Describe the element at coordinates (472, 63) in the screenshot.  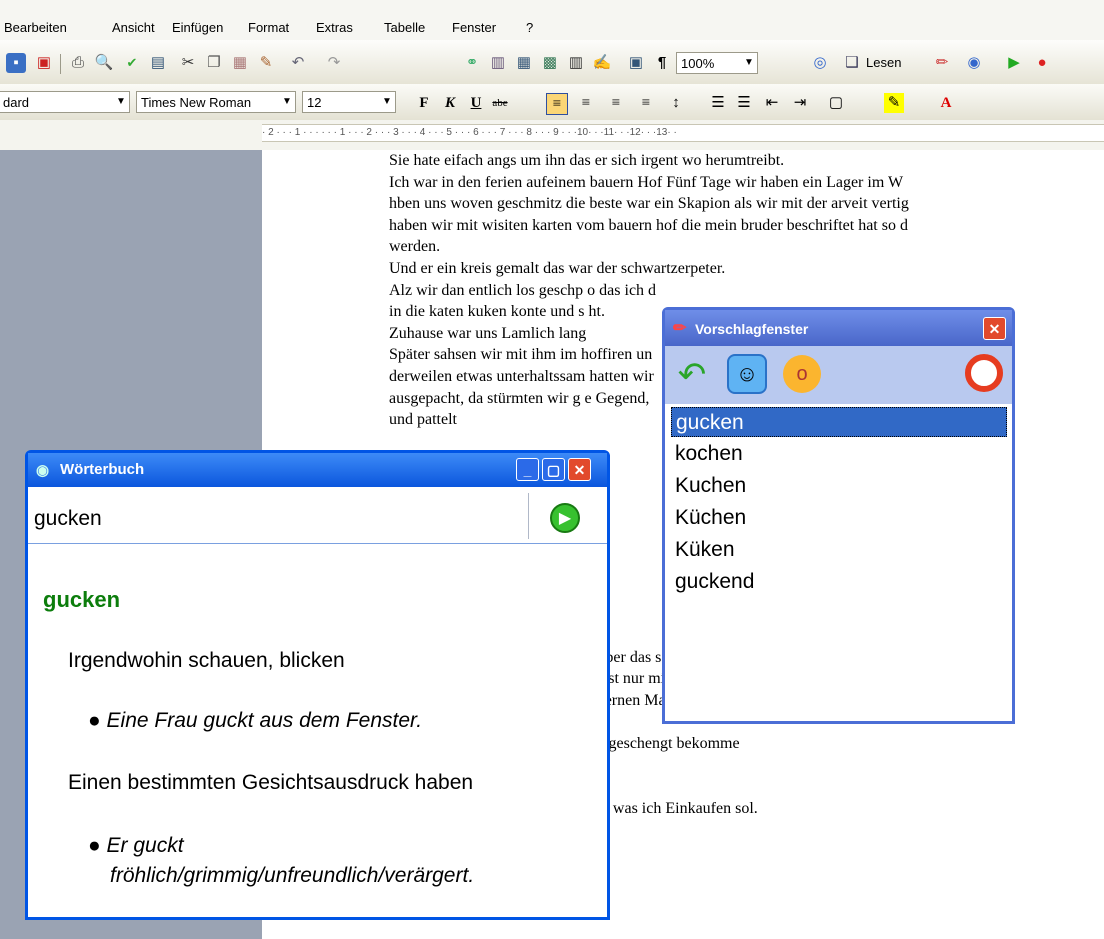
I see `hyperlink-icon: ⚭` at that location.